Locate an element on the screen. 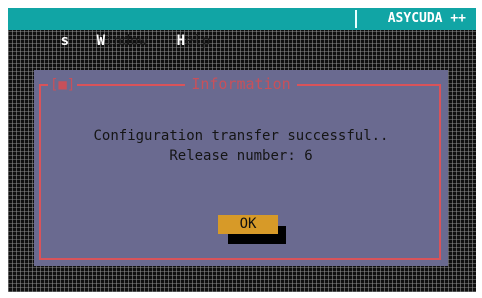 Image resolution: width=482 pixels, height=298 pixels. dialog-title: Information is located at coordinates (241, 84).